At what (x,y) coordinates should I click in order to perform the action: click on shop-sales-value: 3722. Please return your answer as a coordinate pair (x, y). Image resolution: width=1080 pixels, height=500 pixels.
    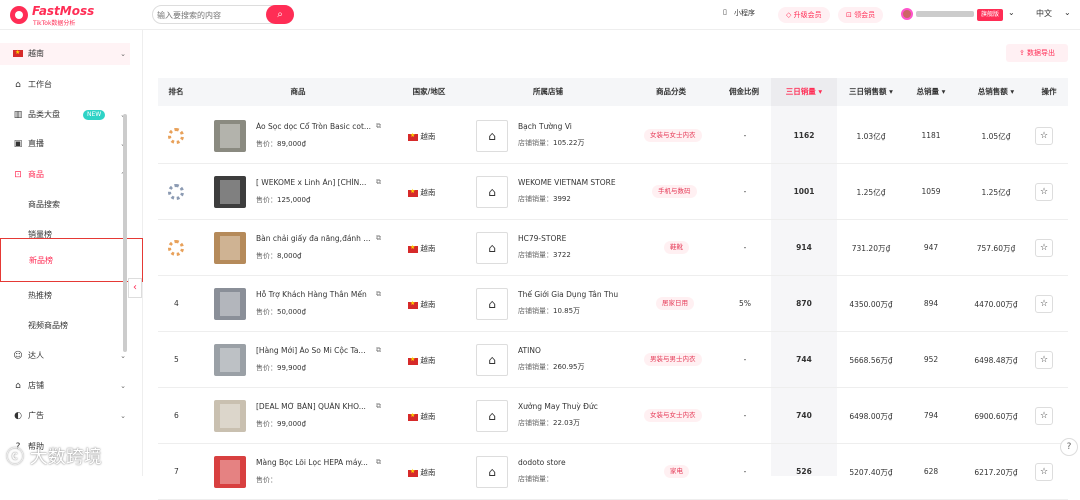
    Looking at the image, I should click on (562, 255).